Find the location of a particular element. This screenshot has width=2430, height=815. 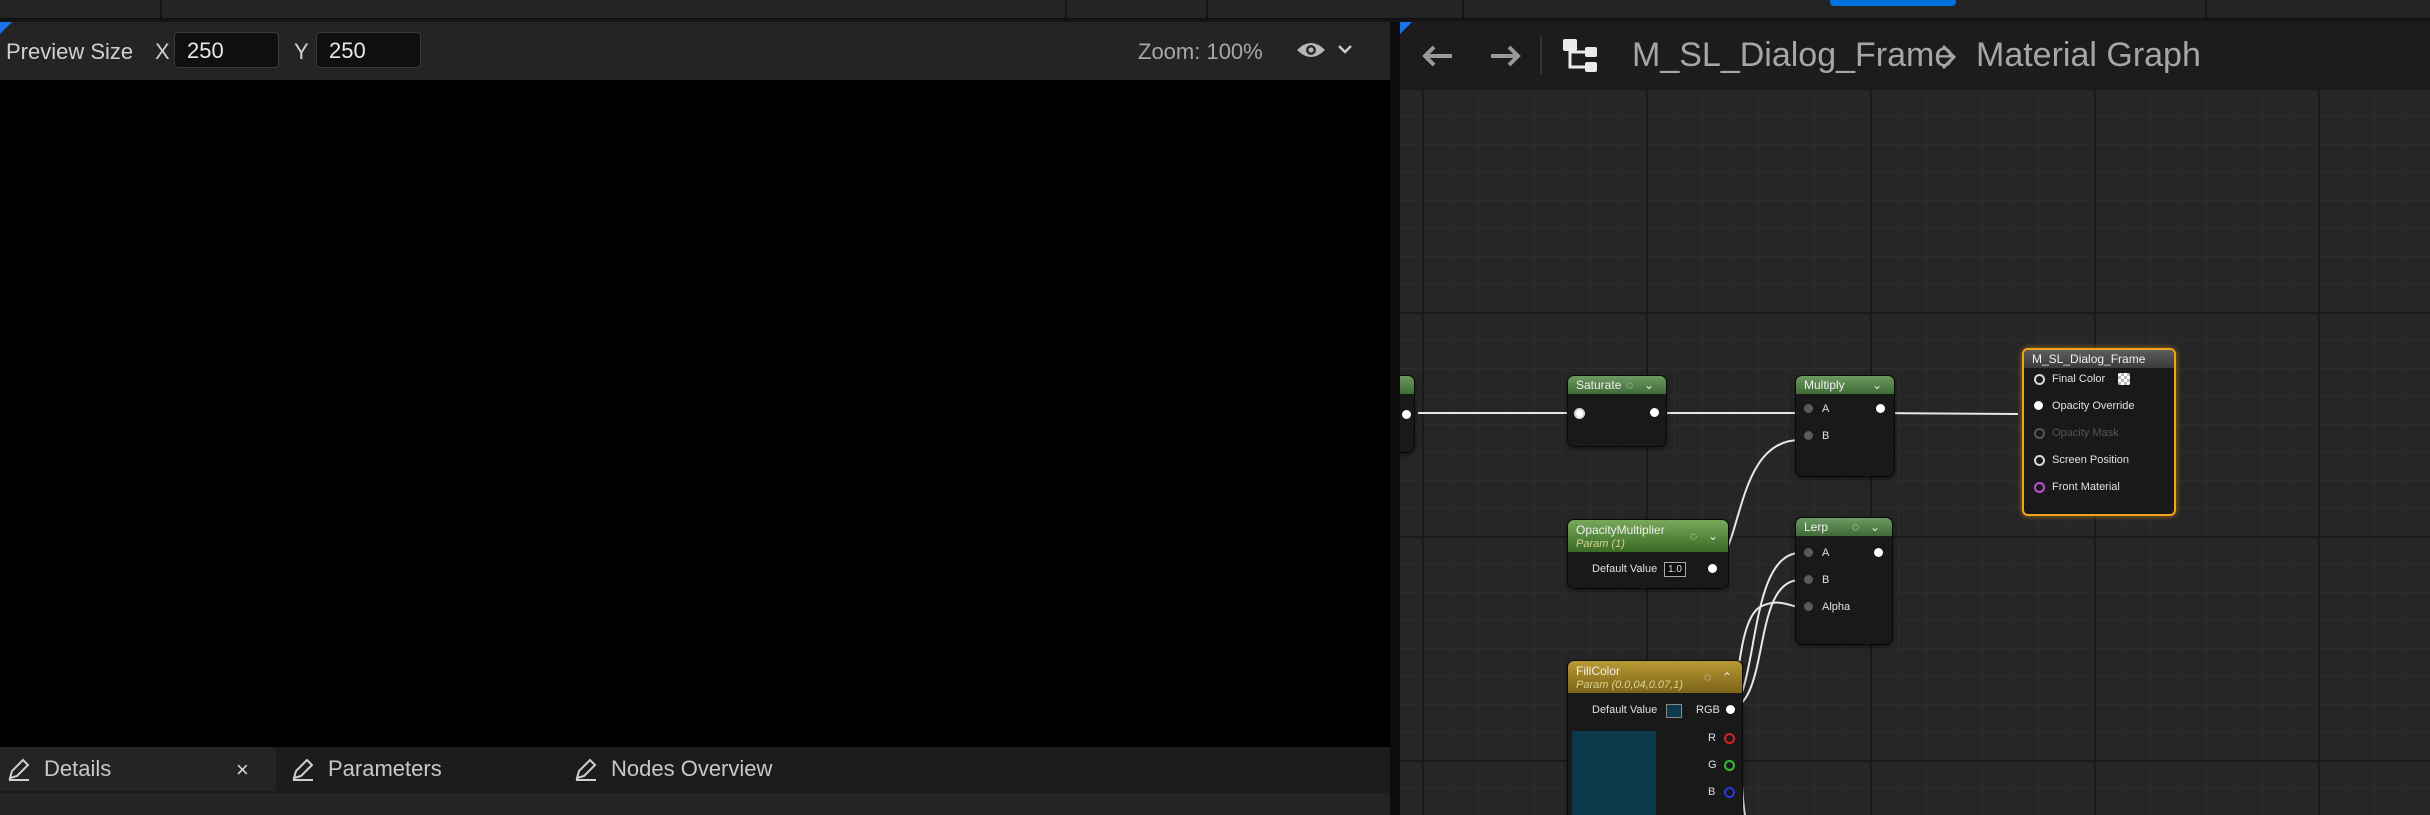

tab-details: Details × is located at coordinates (138, 769).